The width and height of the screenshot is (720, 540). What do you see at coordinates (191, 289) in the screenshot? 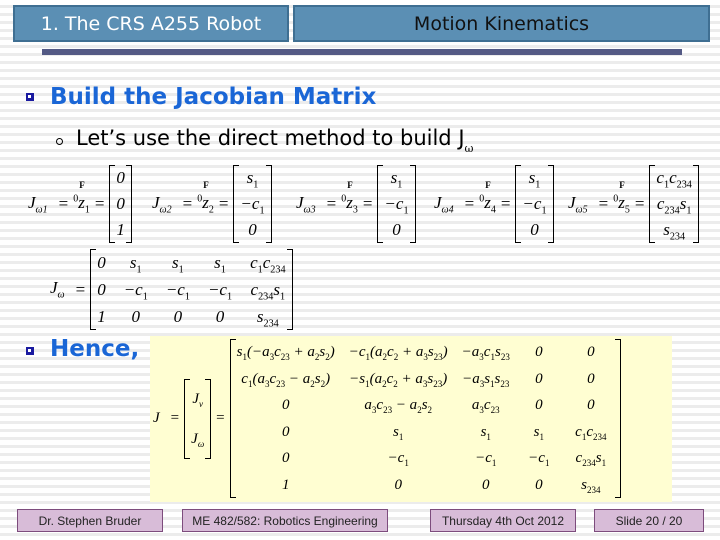
I see `jw-matrix: 0 s1 s1 s1 c1c234 0 −c1 −c1 −c1 c234s1 1 0 0 0 s234` at bounding box center [191, 289].